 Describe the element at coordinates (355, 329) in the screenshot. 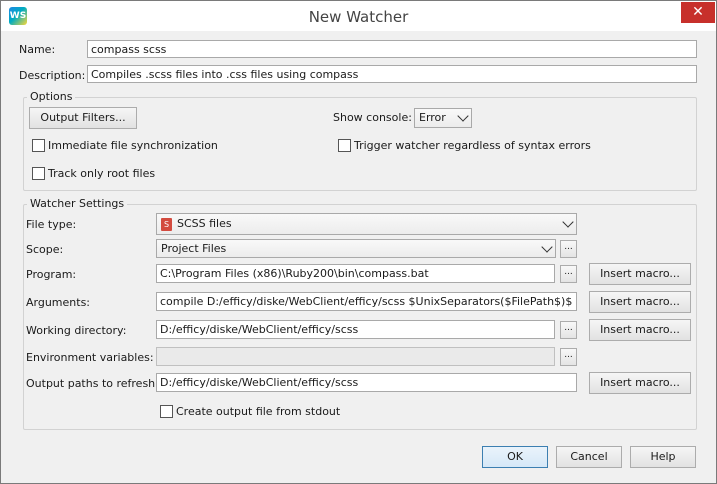

I see `working-directory-input: D:/efficy/diske/WebClient/efficy/scss` at that location.